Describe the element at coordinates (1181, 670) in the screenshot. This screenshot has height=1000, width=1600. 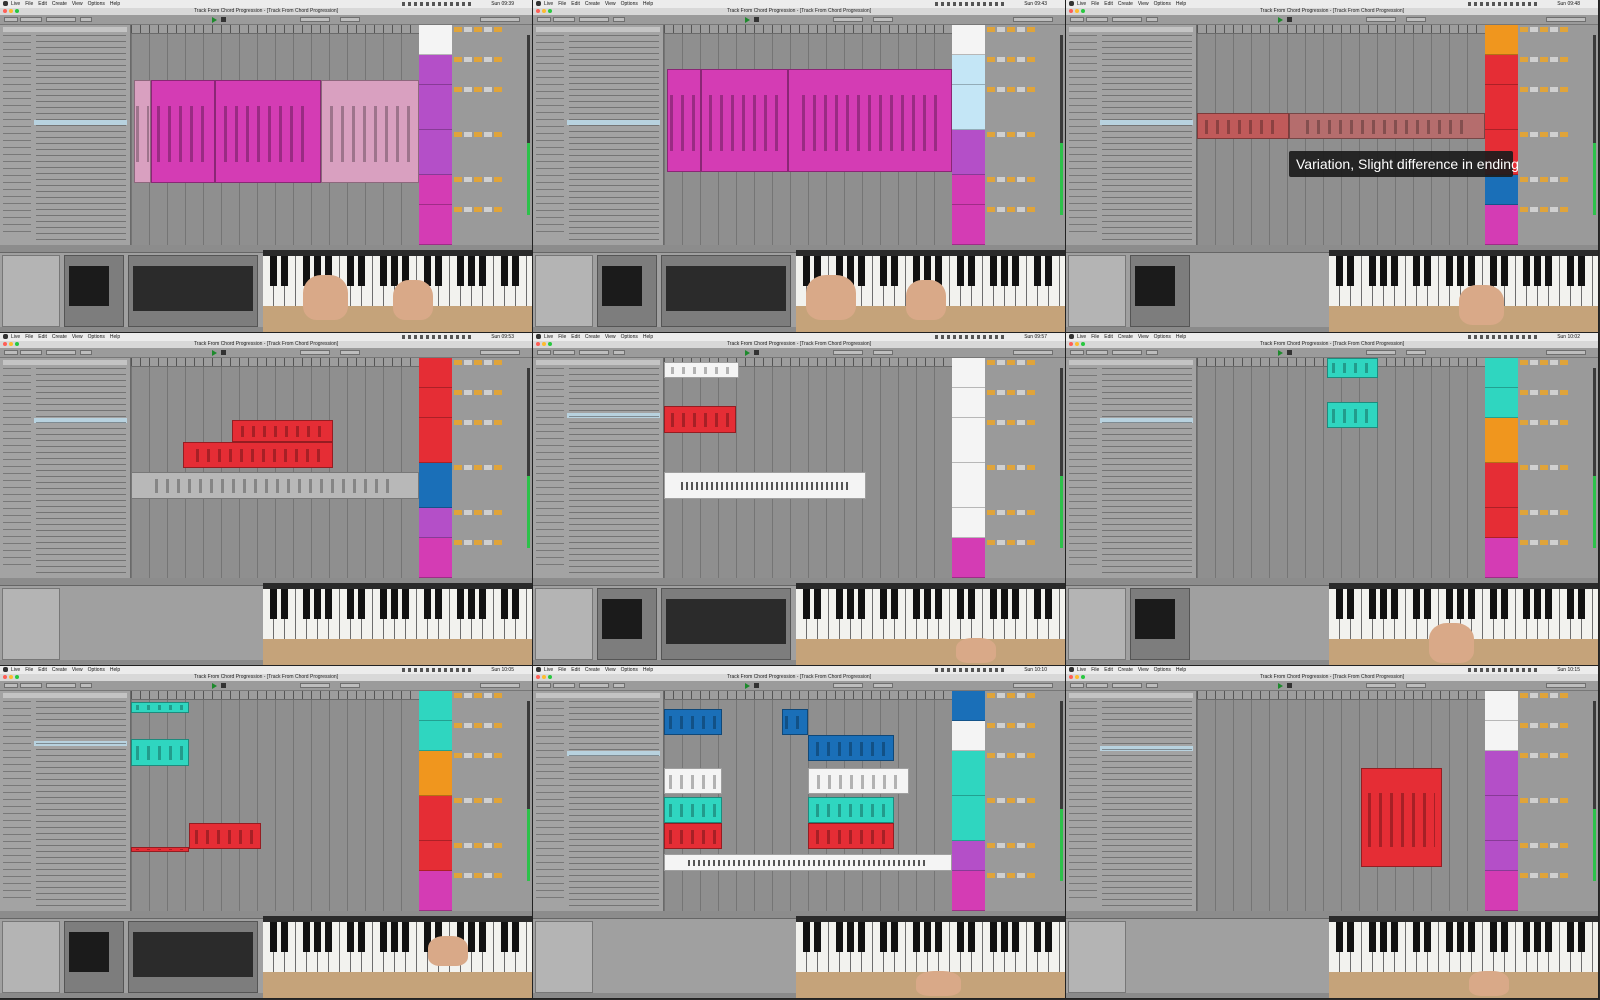
I see `menu-item: Help` at that location.